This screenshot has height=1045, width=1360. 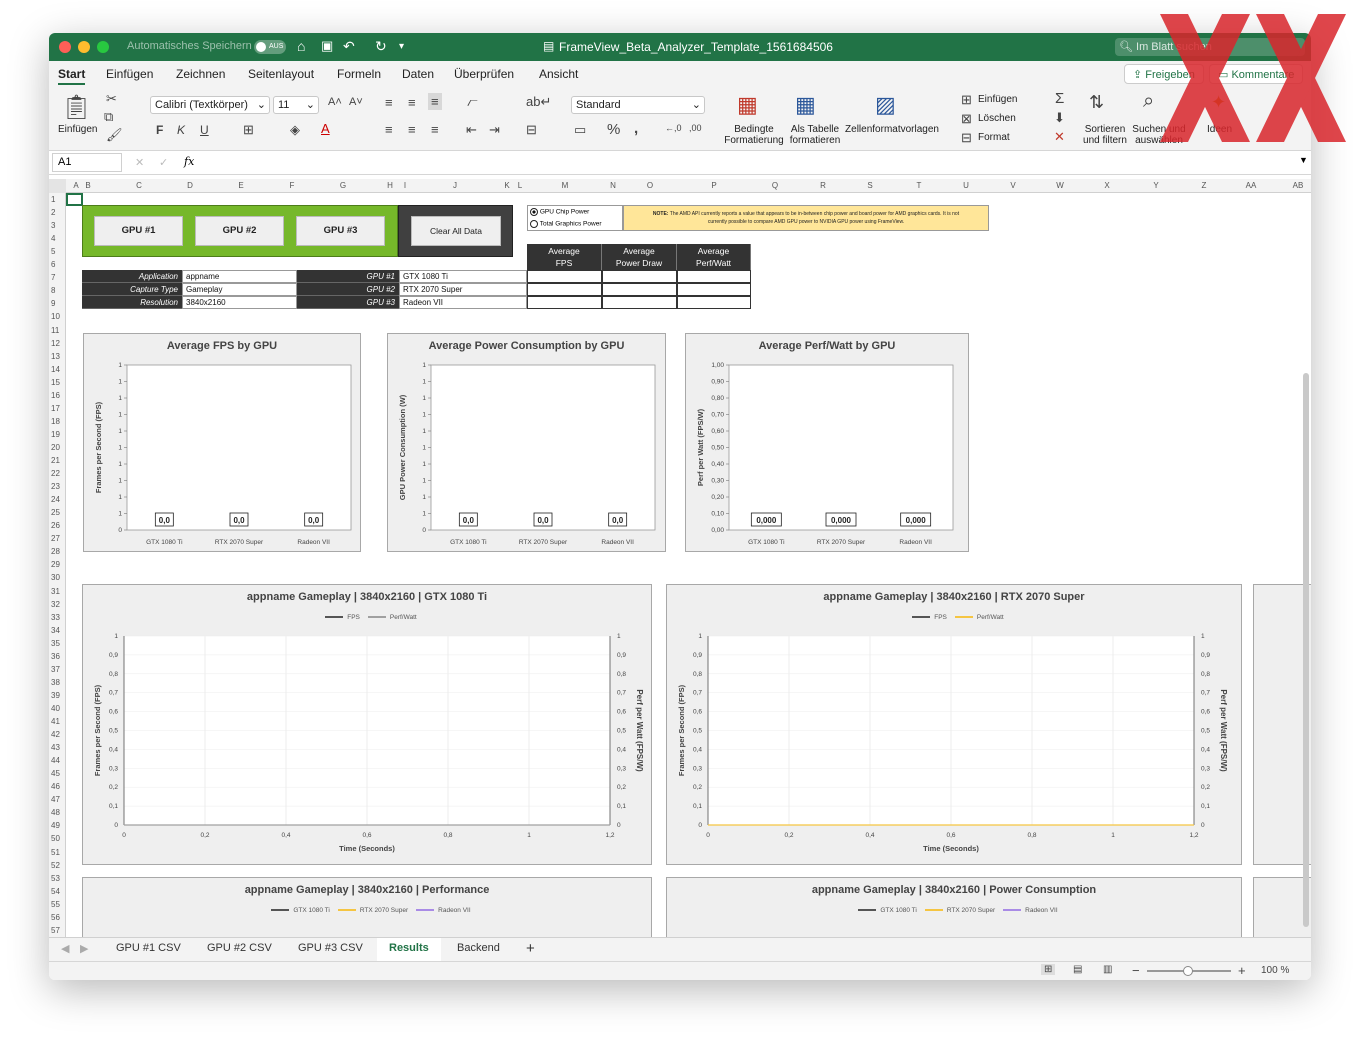 I want to click on name-box: A1, so click(x=87, y=162).